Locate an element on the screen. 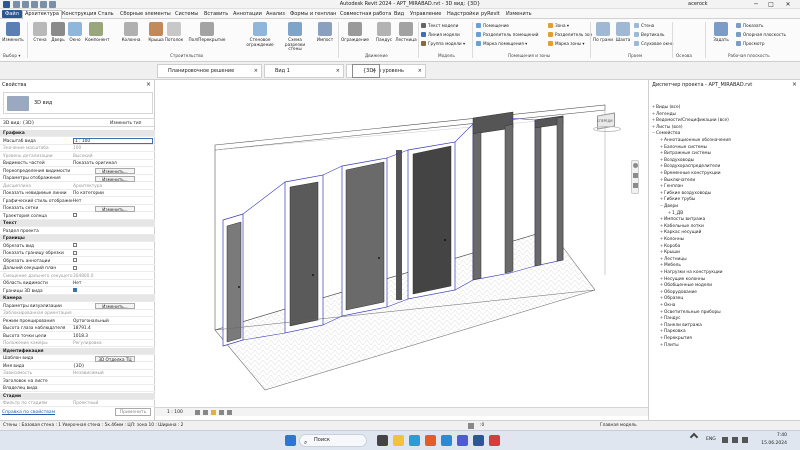 This screenshot has height=450, width=800. minimize-button: ─ is located at coordinates (756, 4).